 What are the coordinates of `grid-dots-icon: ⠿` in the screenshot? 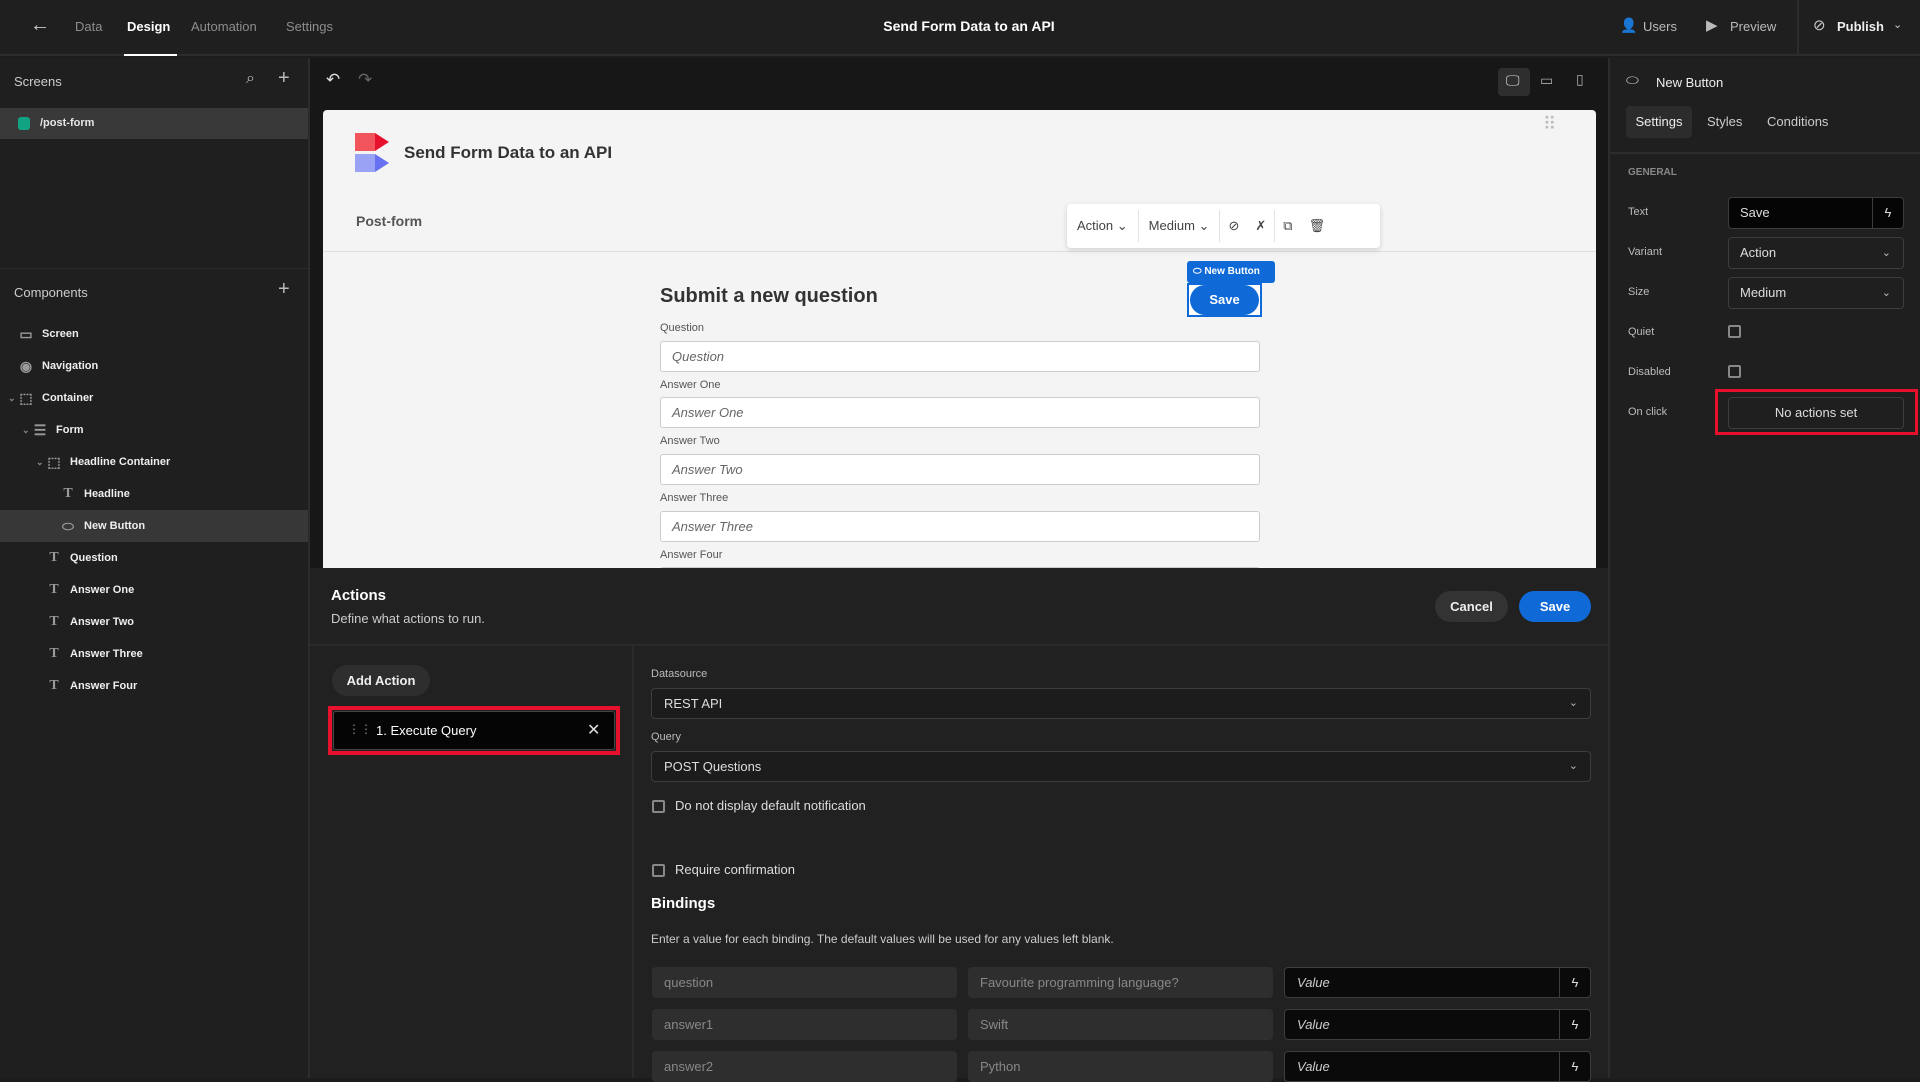 It's located at (1549, 124).